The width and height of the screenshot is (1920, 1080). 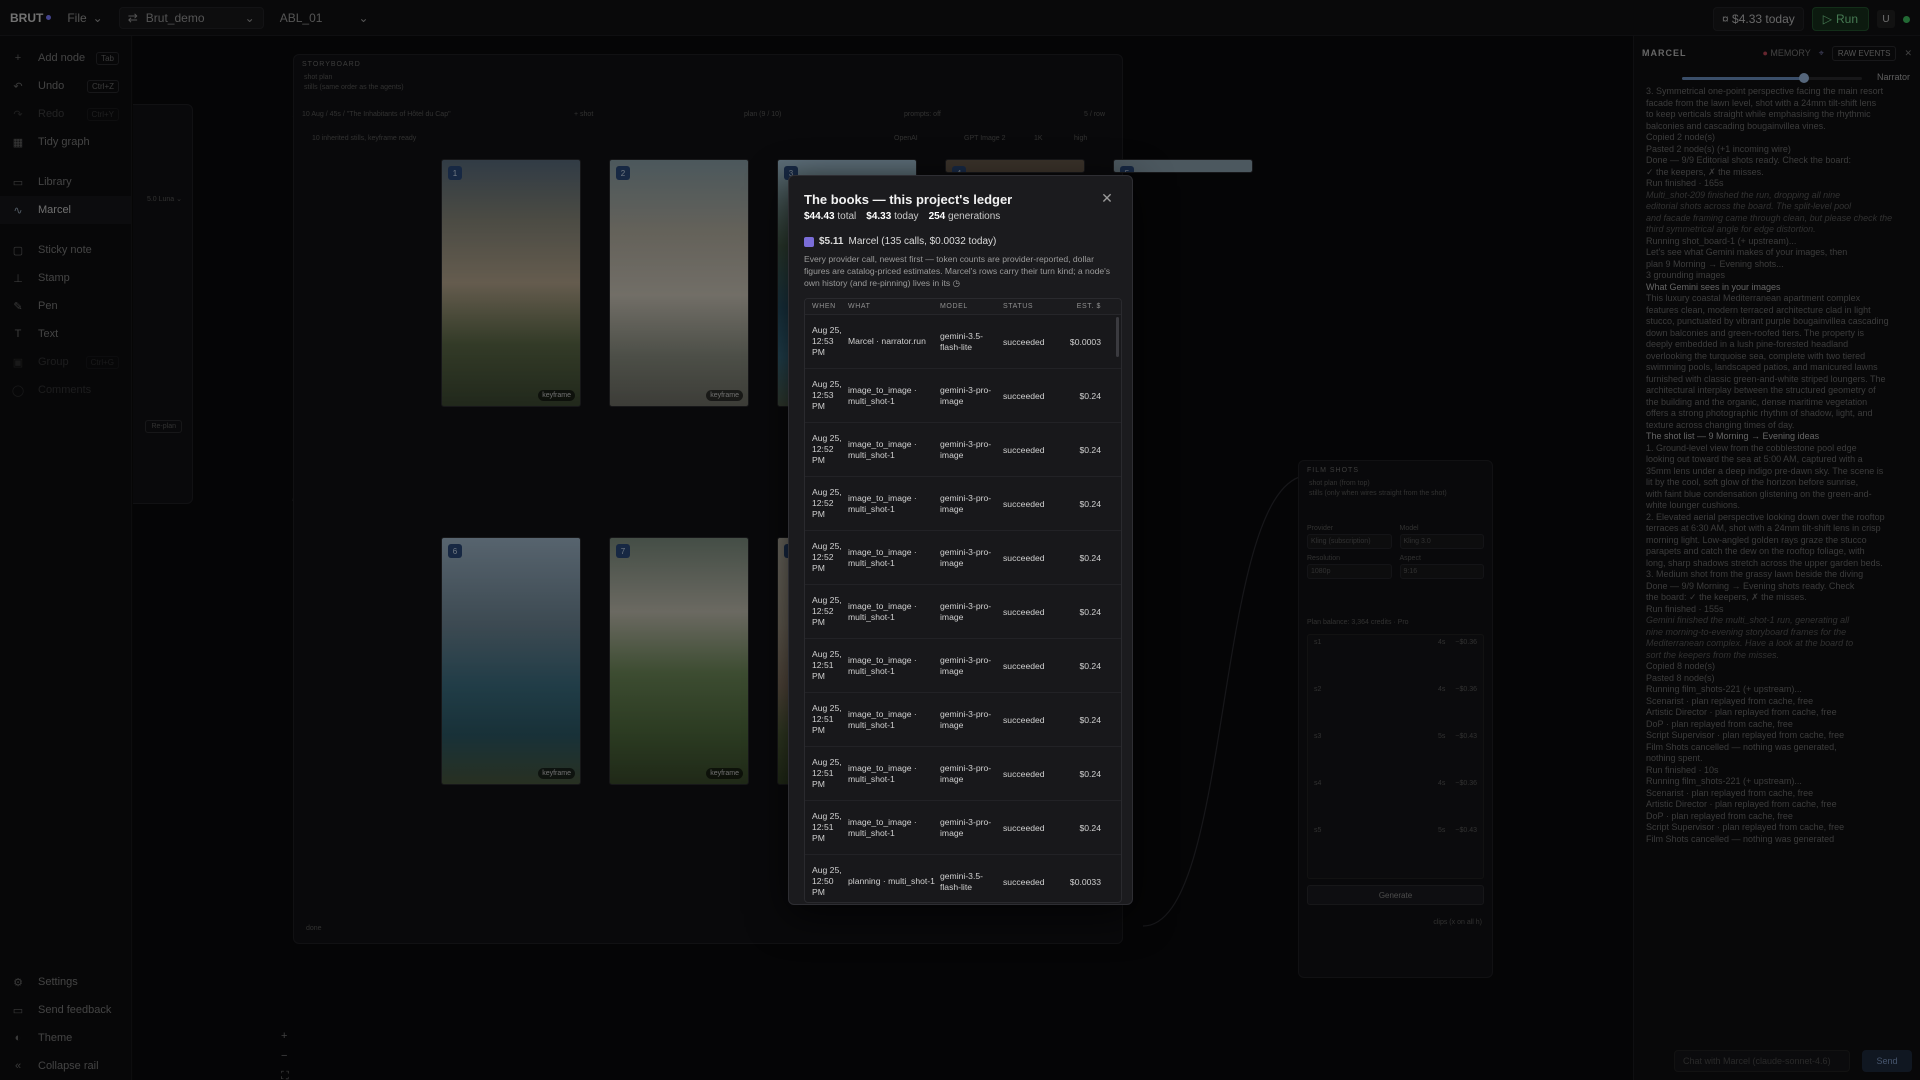 I want to click on col-cost: EST. $, so click(x=1088, y=306).